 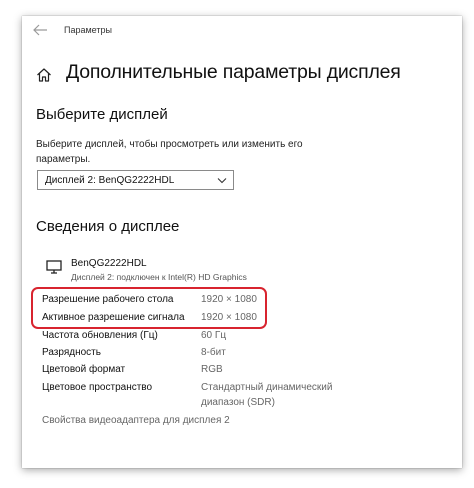 What do you see at coordinates (113, 317) in the screenshot?
I see `info-label-signal-resolution: Активное разрешение сигнала` at bounding box center [113, 317].